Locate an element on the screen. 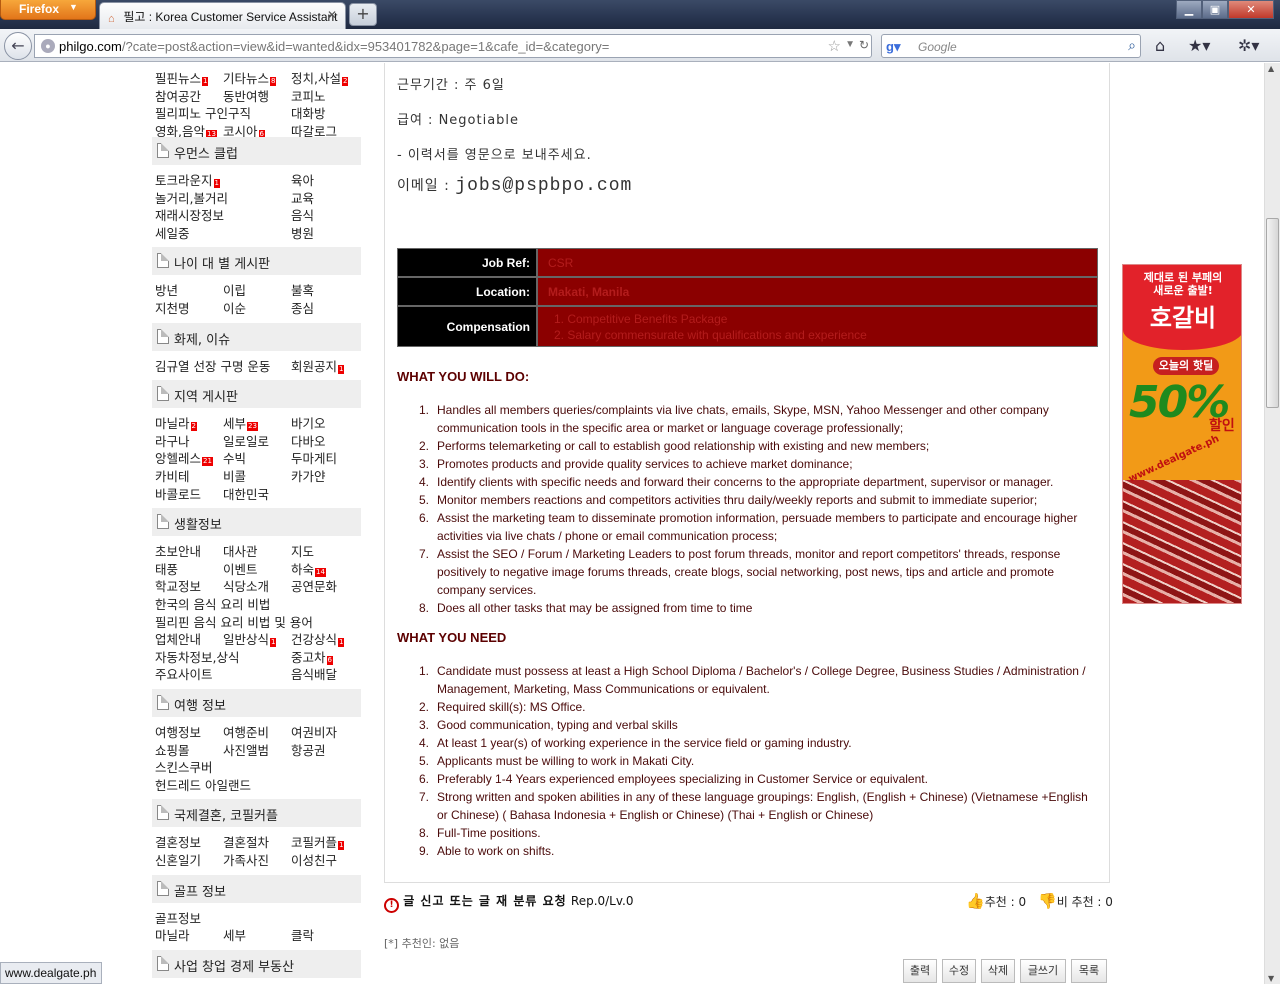 The height and width of the screenshot is (984, 1280). minimize-button: ▁ is located at coordinates (1189, 9).